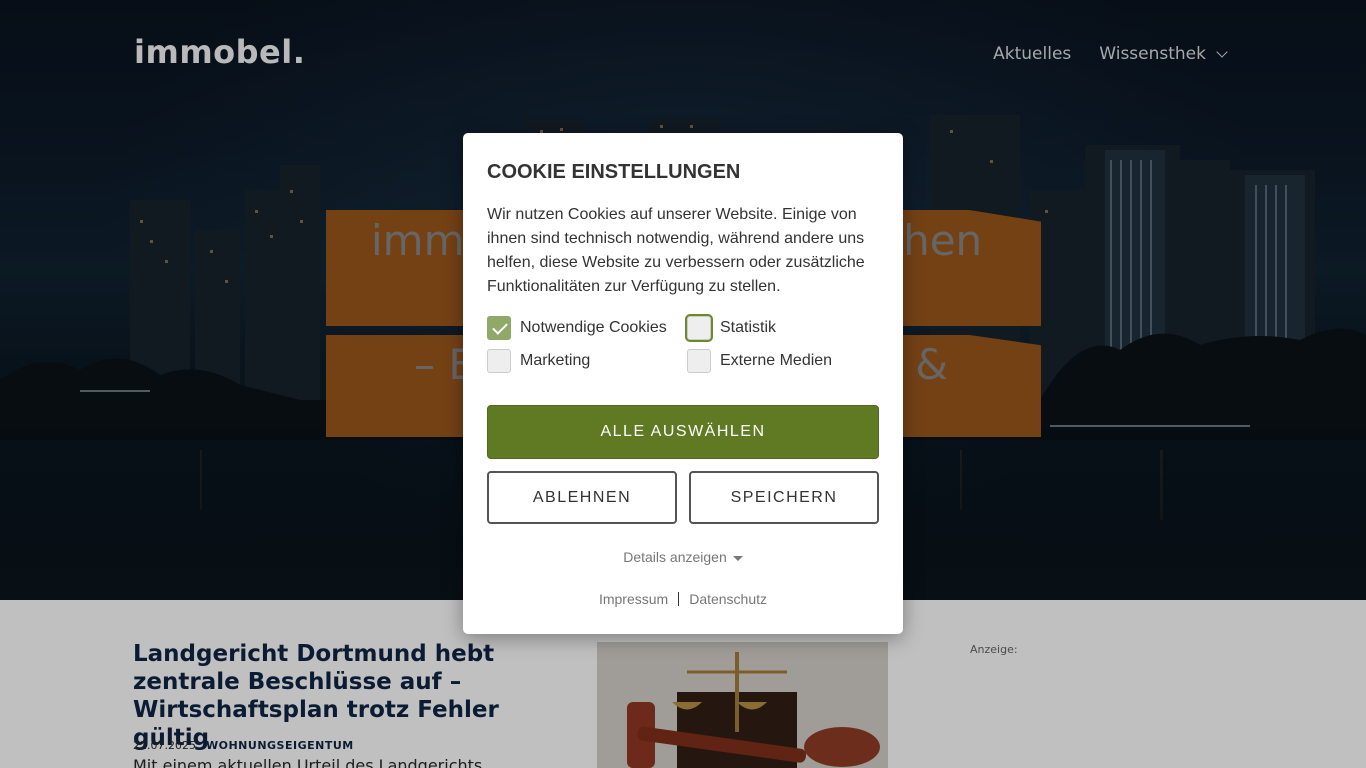  I want to click on checkbox-statistik: Statistik, so click(731, 328).